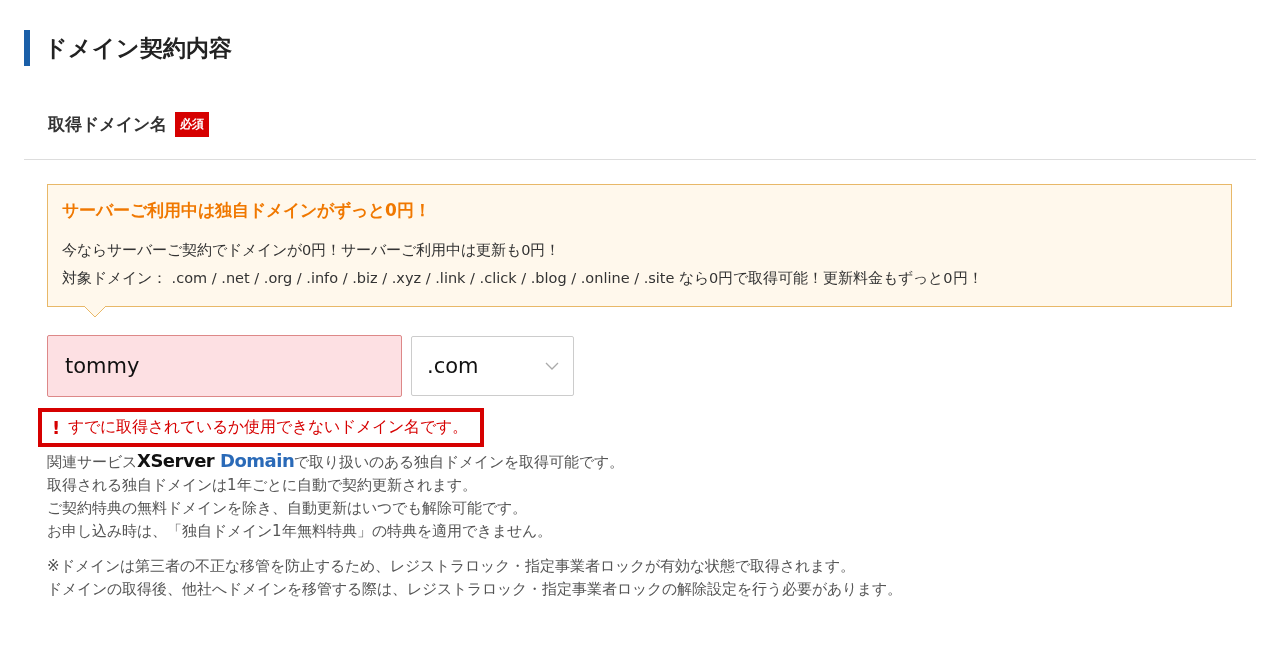 The height and width of the screenshot is (667, 1280). I want to click on accent-bar, so click(27, 48).